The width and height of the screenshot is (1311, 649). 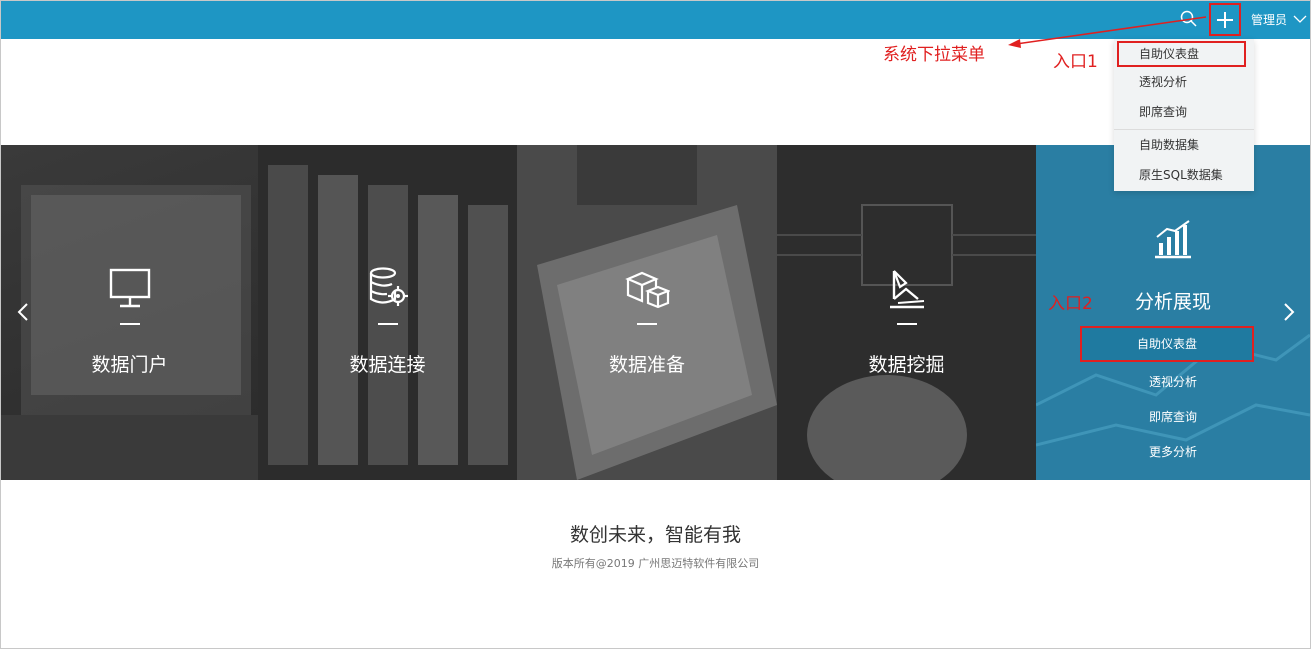 I want to click on laptop-background, so click(x=129, y=332).